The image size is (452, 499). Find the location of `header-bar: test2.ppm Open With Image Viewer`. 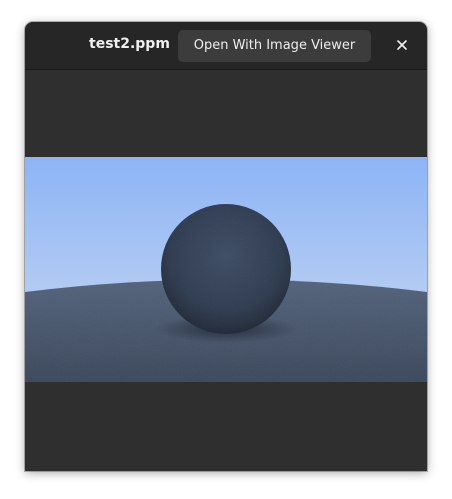

header-bar: test2.ppm Open With Image Viewer is located at coordinates (226, 46).